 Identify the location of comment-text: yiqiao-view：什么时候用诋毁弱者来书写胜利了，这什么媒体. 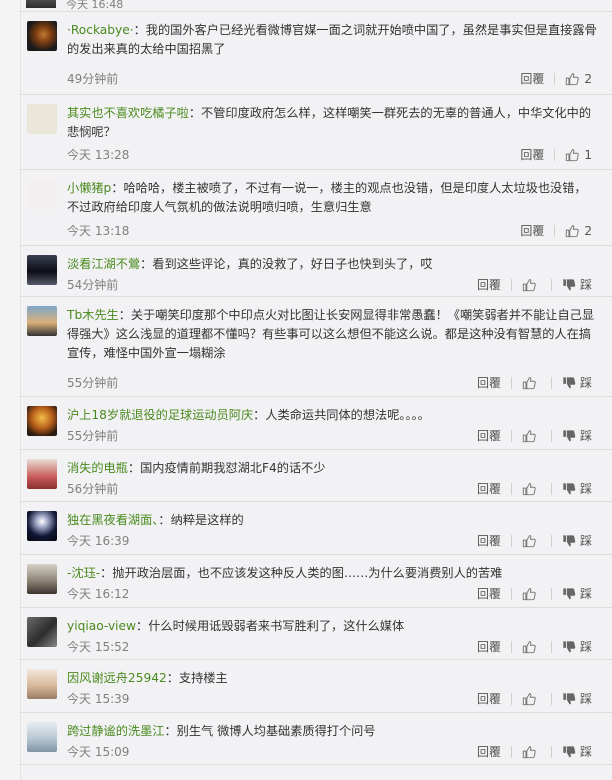
(332, 626).